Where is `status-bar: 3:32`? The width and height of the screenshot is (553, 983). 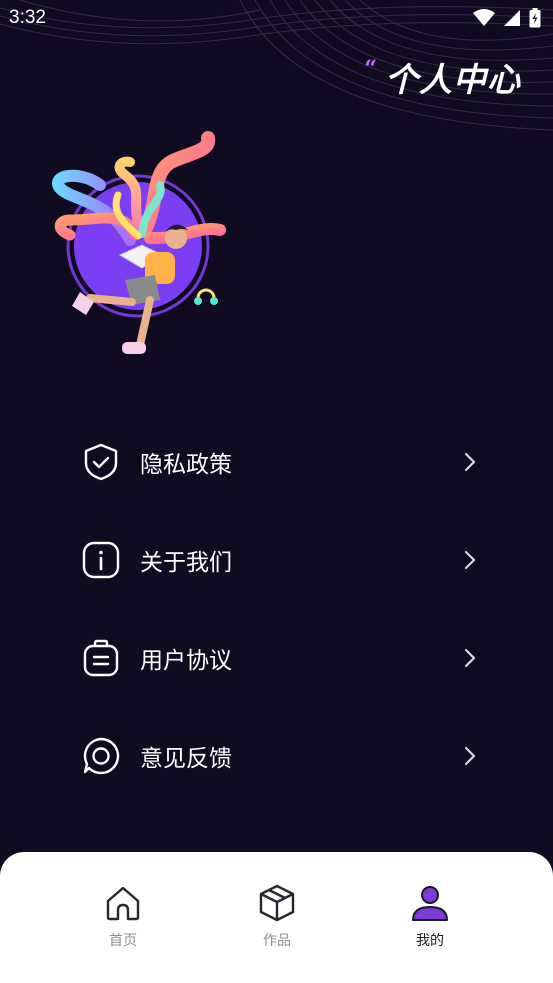
status-bar: 3:32 is located at coordinates (276, 19).